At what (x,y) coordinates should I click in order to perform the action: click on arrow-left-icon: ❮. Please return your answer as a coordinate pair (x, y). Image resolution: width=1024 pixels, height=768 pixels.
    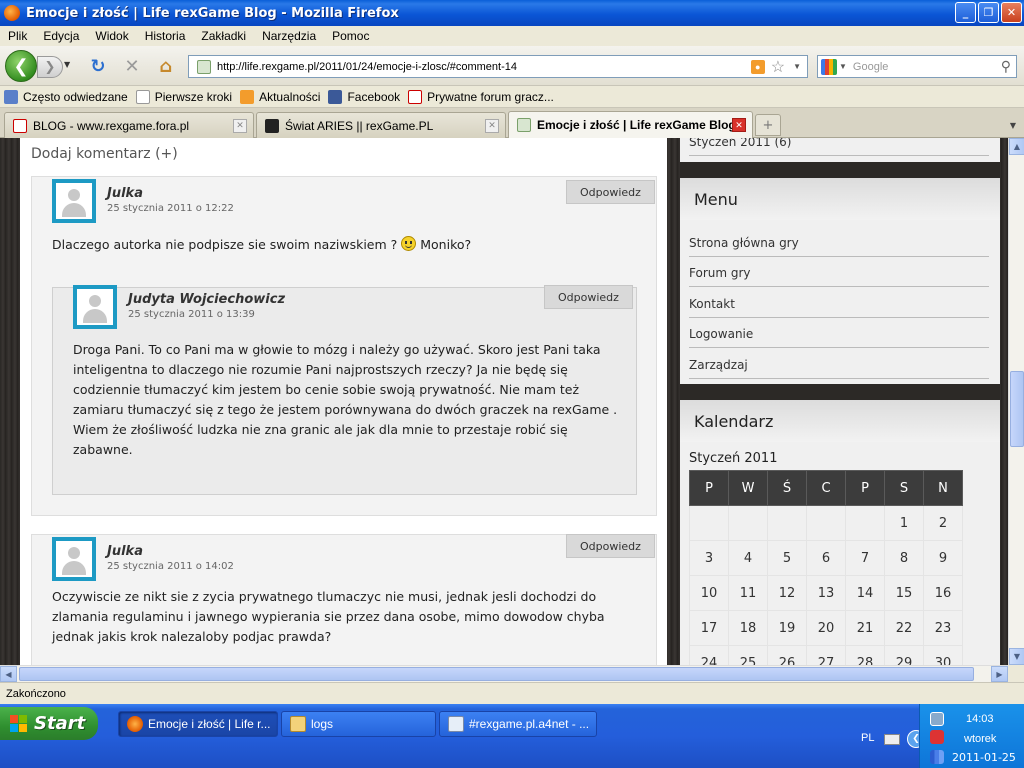
    Looking at the image, I should click on (21, 66).